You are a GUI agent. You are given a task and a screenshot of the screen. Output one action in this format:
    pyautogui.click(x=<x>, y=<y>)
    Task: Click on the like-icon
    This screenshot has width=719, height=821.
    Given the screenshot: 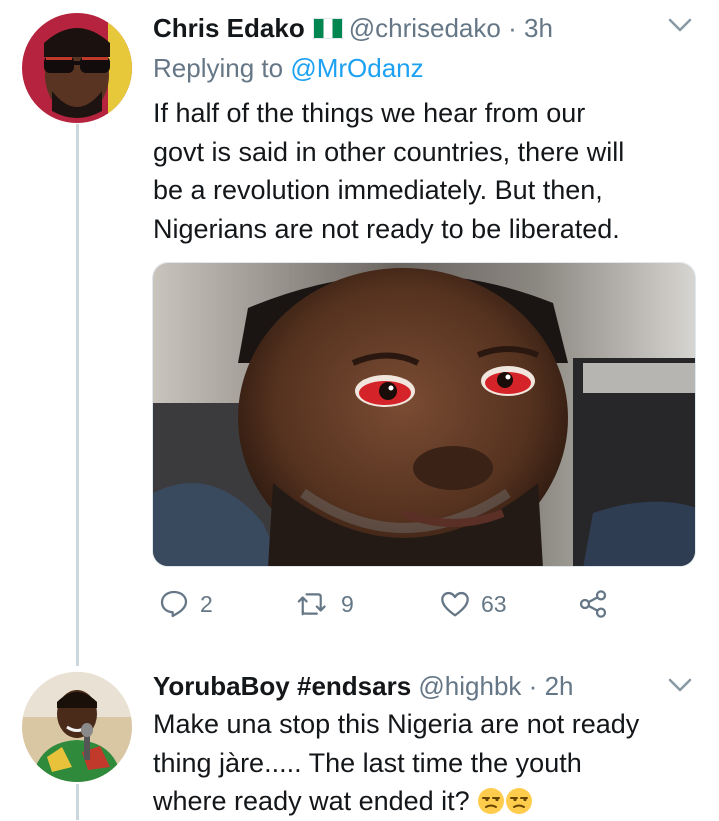 What is the action you would take?
    pyautogui.click(x=455, y=604)
    